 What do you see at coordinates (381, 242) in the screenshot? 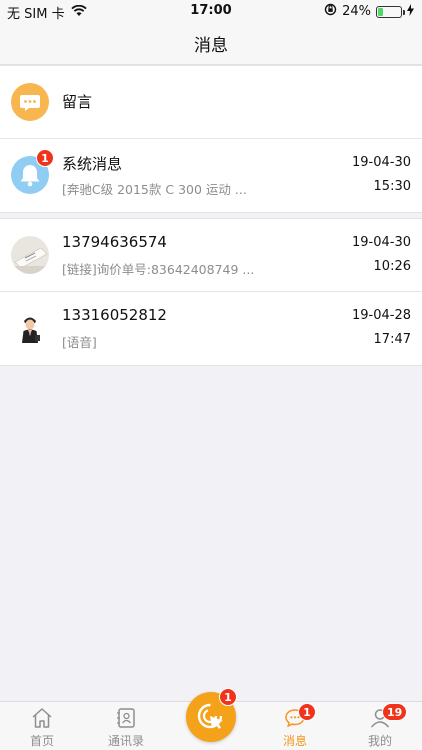
I see `contact-date: 19-04-30` at bounding box center [381, 242].